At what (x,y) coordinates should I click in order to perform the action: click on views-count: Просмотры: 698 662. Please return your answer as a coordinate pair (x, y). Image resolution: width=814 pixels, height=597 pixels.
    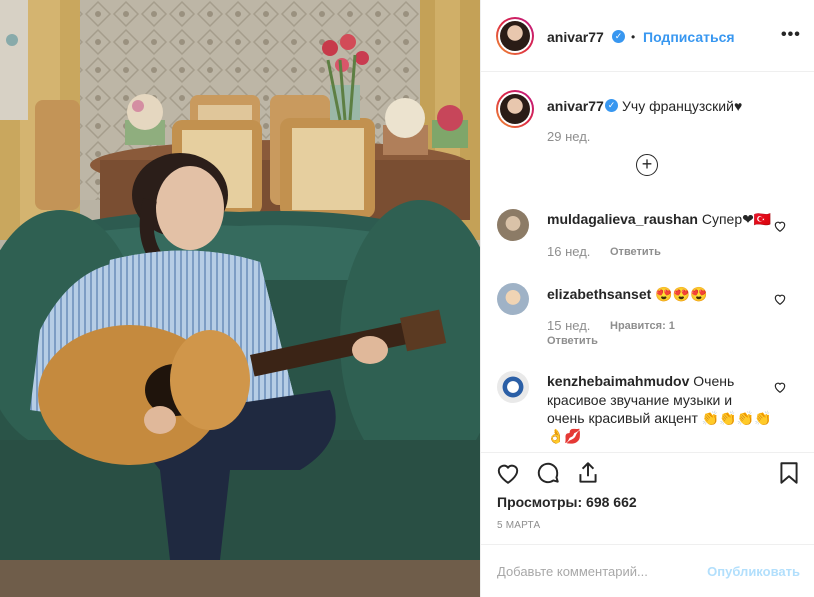
    Looking at the image, I should click on (567, 502).